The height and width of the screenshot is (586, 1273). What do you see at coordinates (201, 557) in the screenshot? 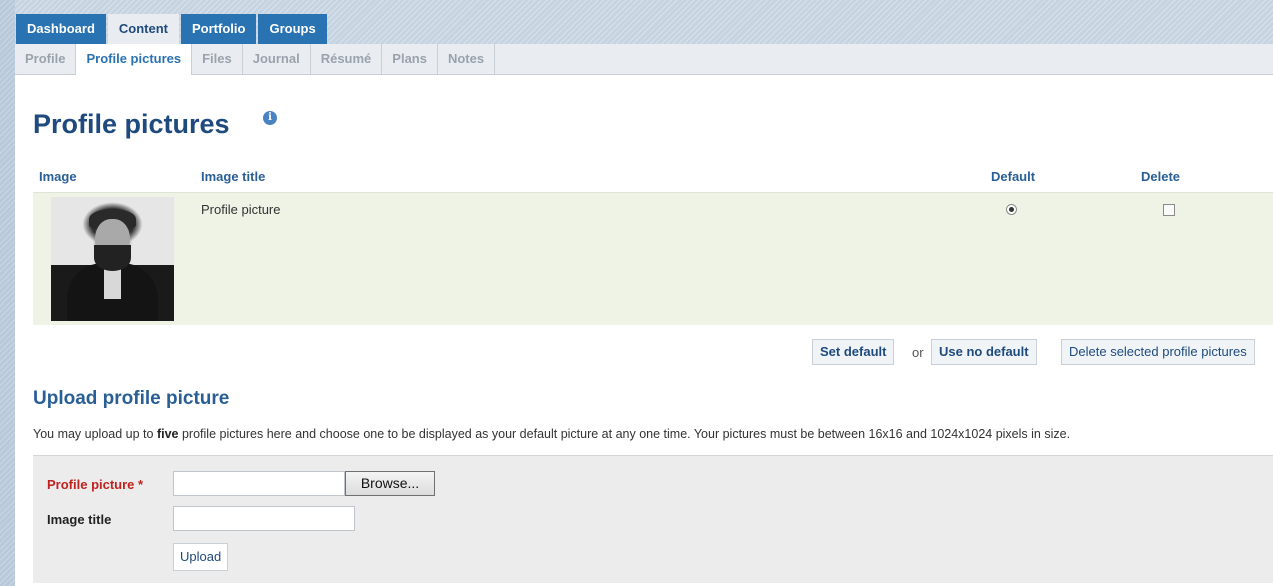
I see `upload-button: Upload` at bounding box center [201, 557].